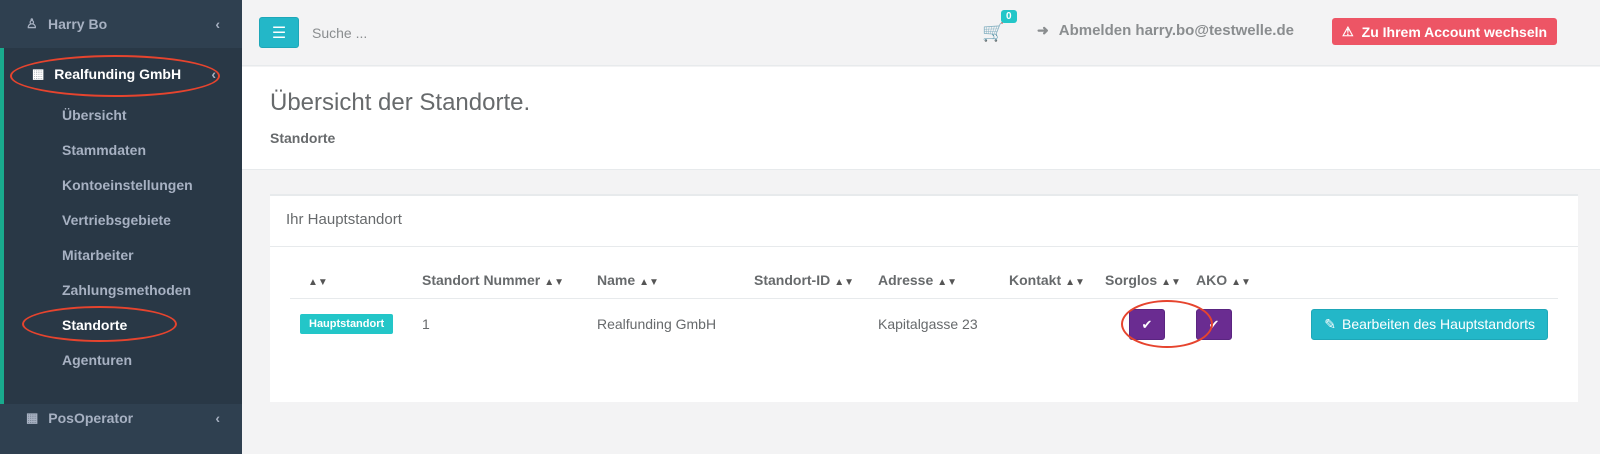 The width and height of the screenshot is (1600, 454). What do you see at coordinates (127, 360) in the screenshot?
I see `sidebar-item-agenturen: Agenturen` at bounding box center [127, 360].